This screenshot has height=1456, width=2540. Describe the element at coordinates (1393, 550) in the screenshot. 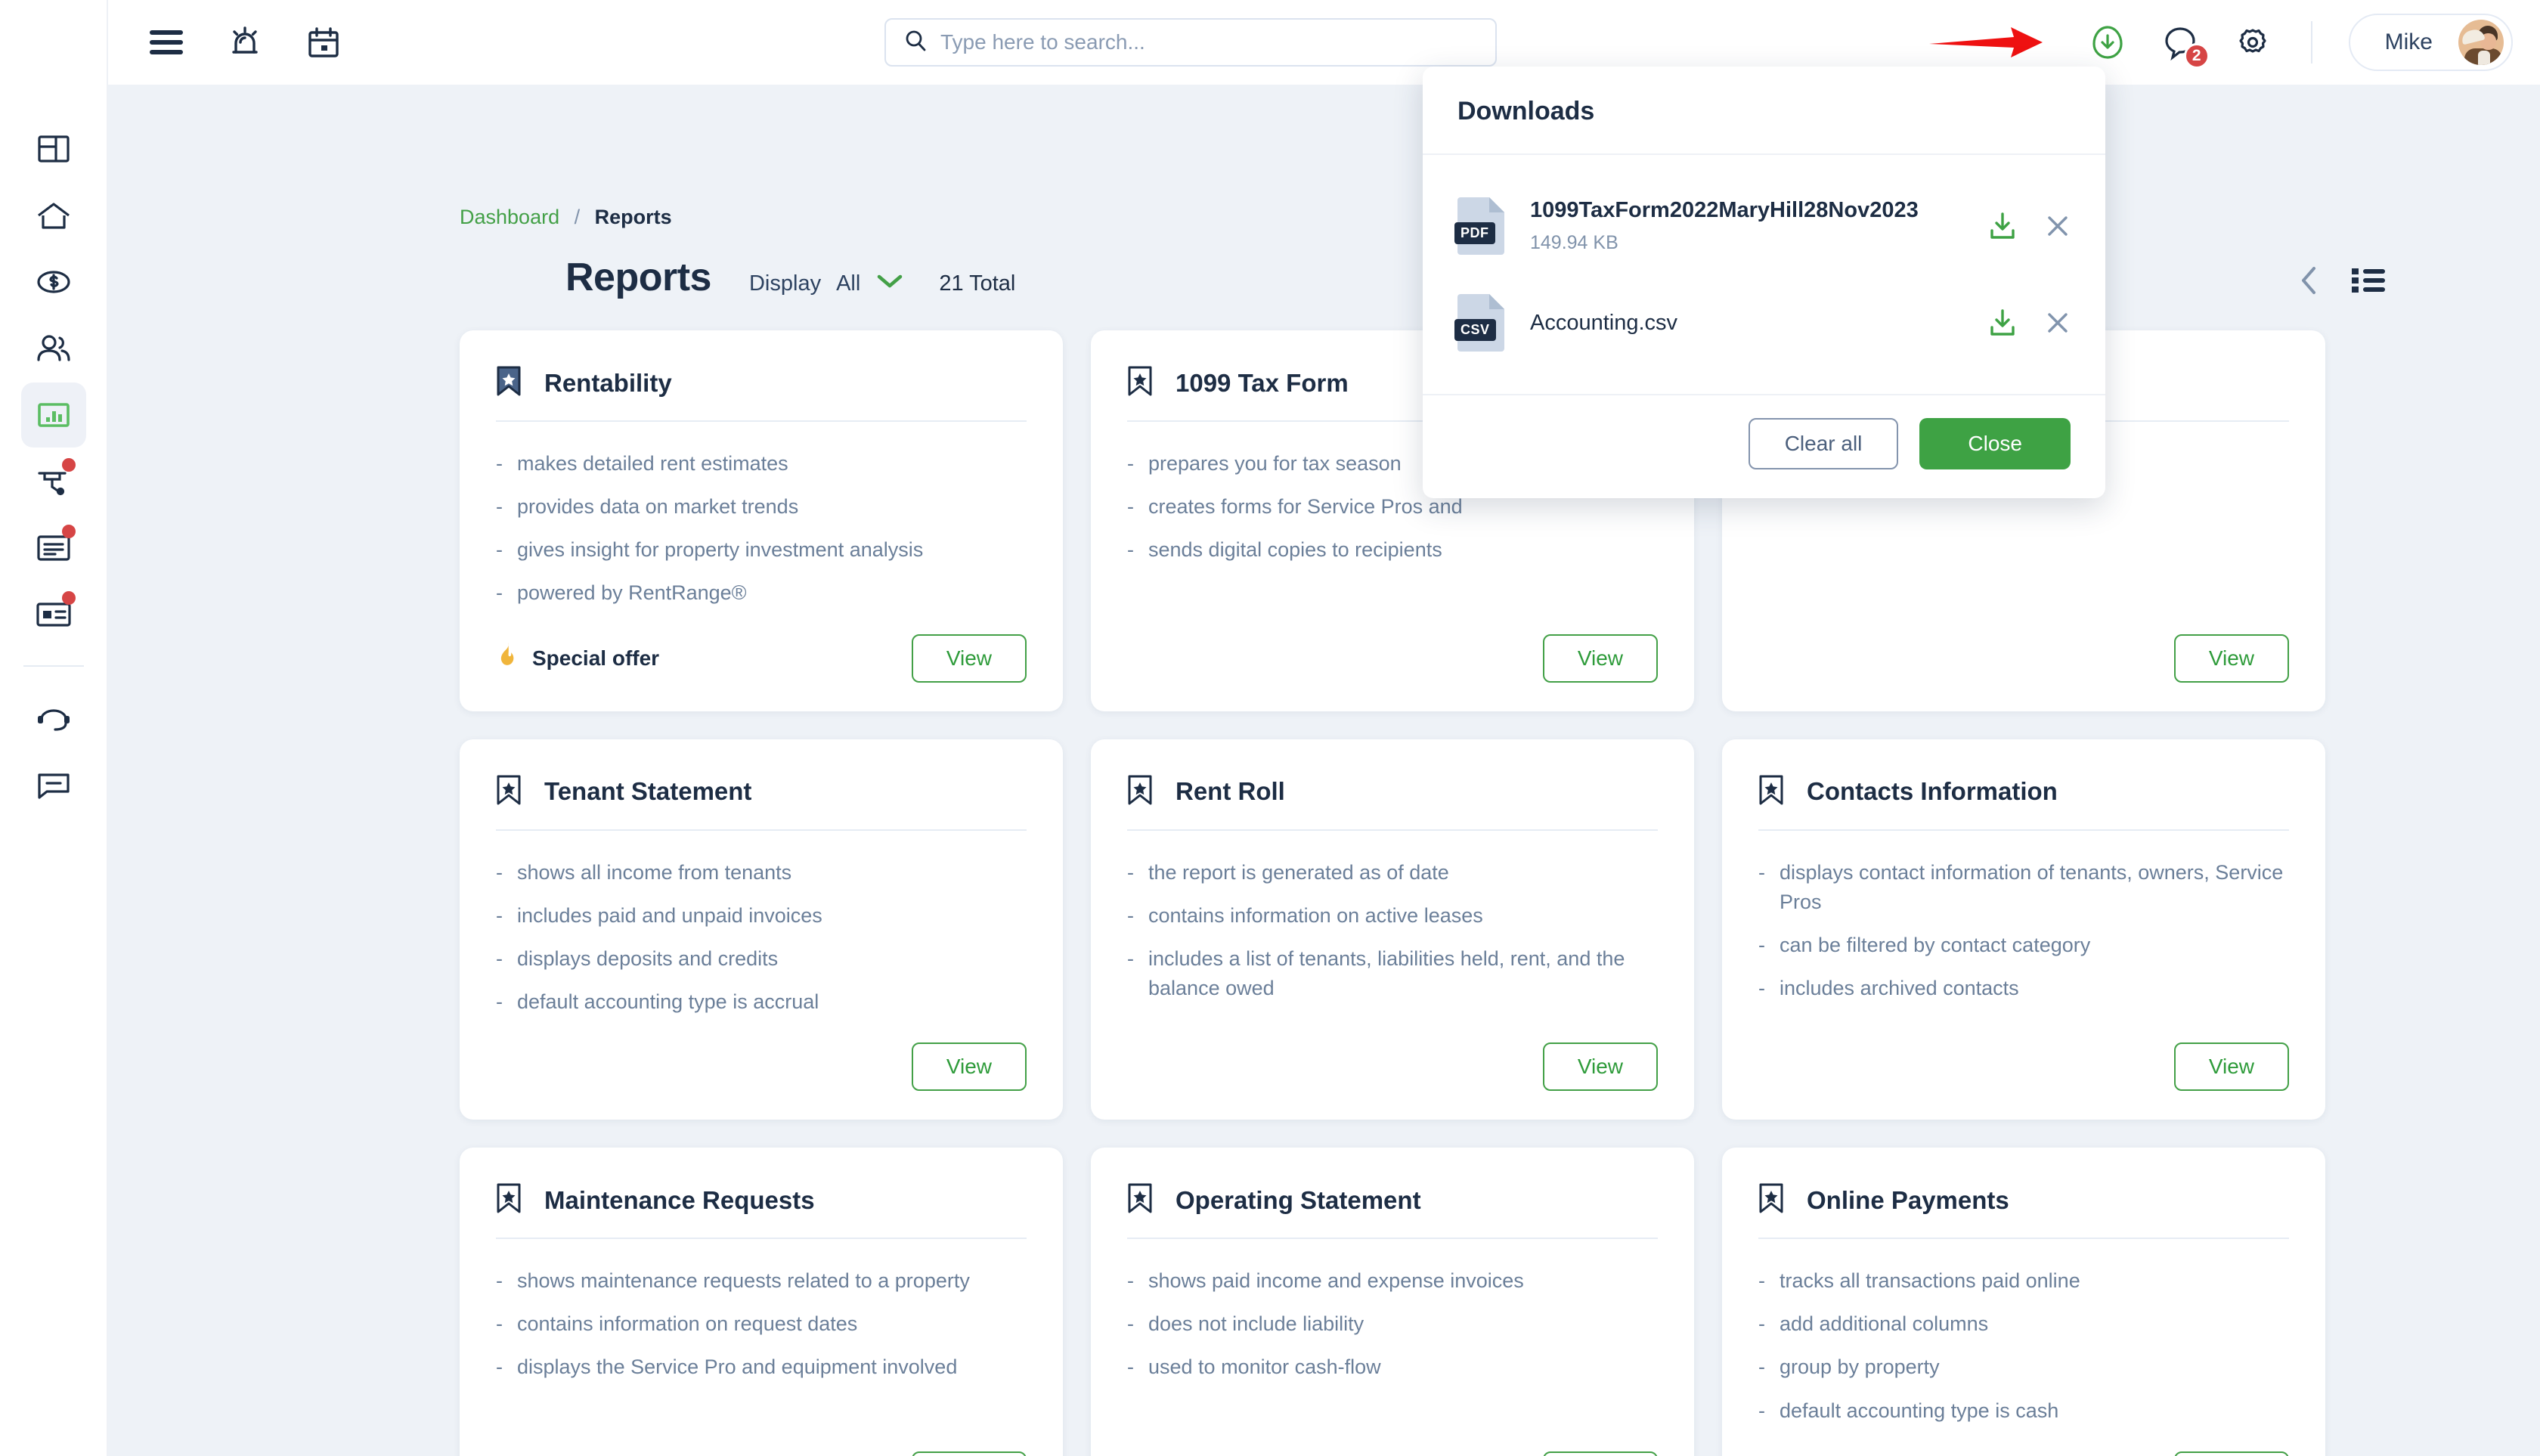

I see `card-bullet: - sends digital copies to recipients` at that location.